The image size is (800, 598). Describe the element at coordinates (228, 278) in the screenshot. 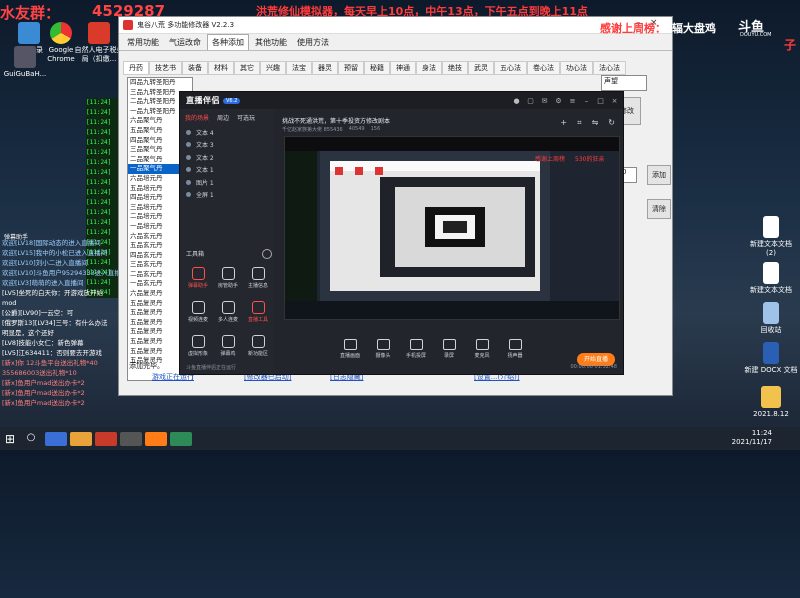

I see `tool-button: 房管助手` at that location.